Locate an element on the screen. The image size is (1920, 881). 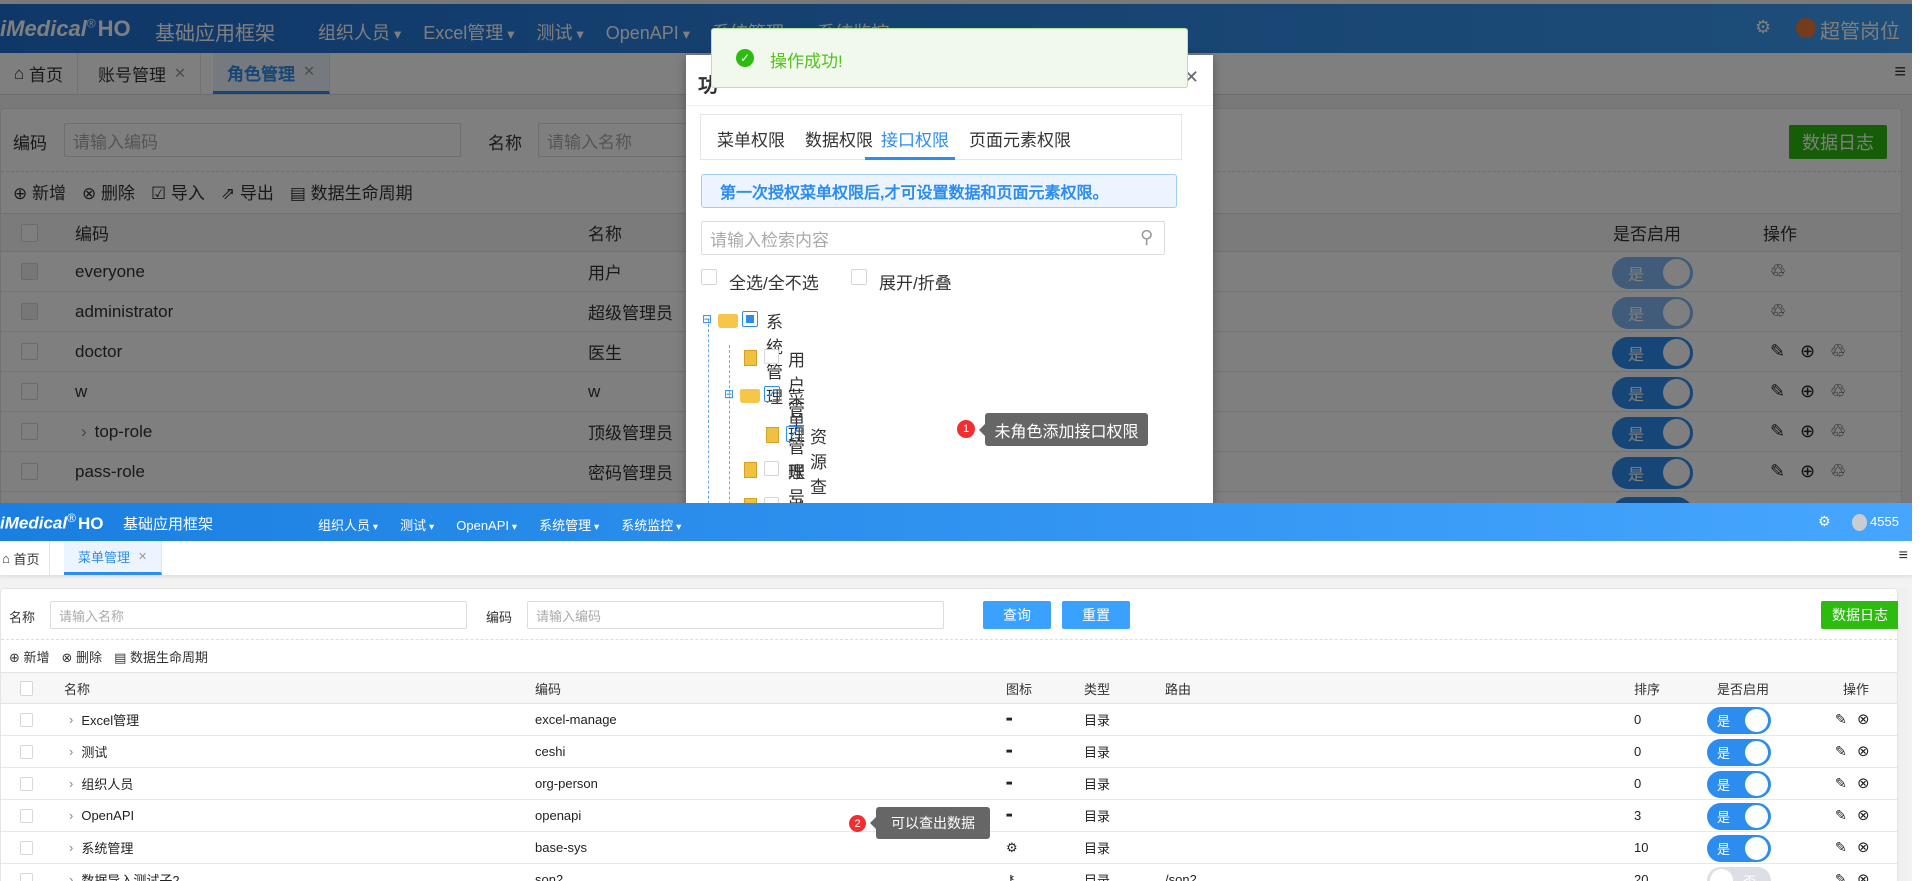
menu-item: 组织人员 is located at coordinates (348, 525).